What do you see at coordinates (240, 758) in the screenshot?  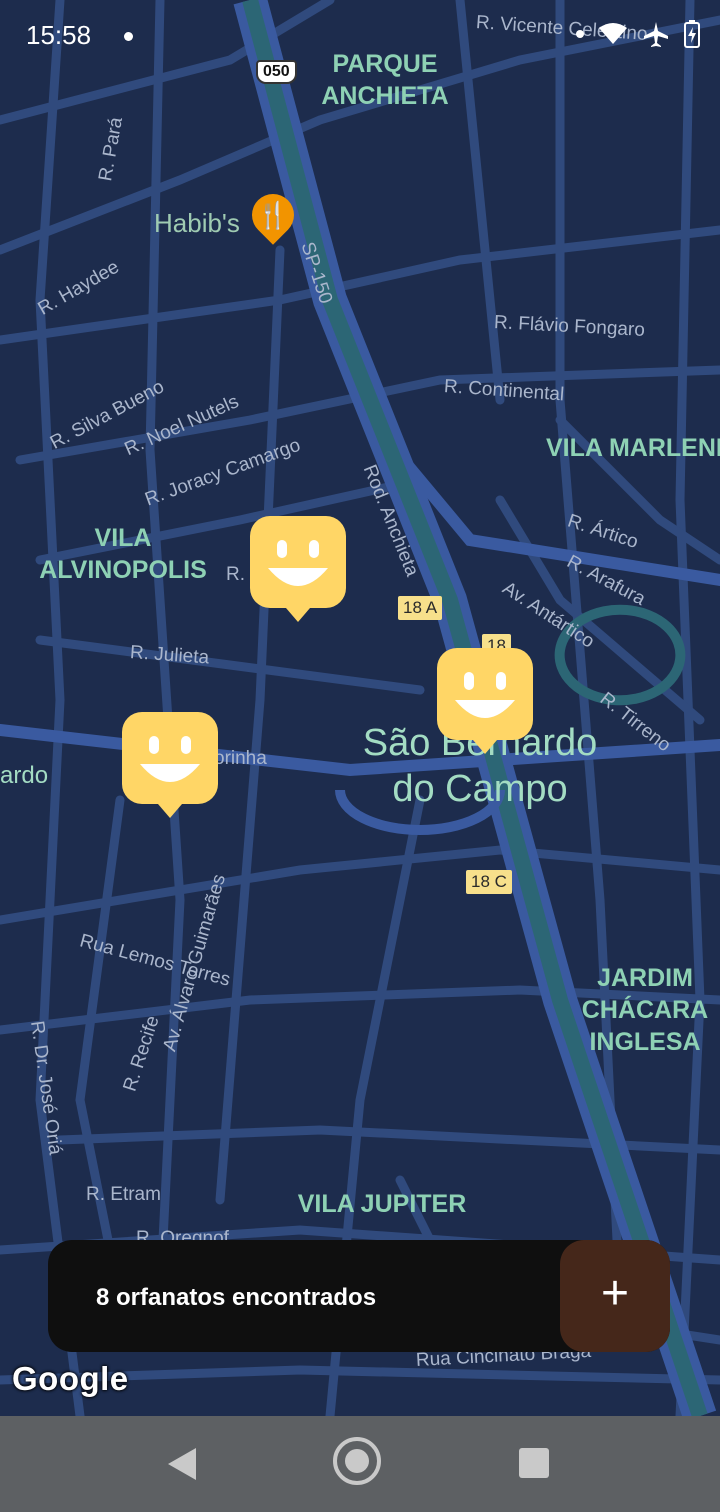 I see `street-label: orinha` at bounding box center [240, 758].